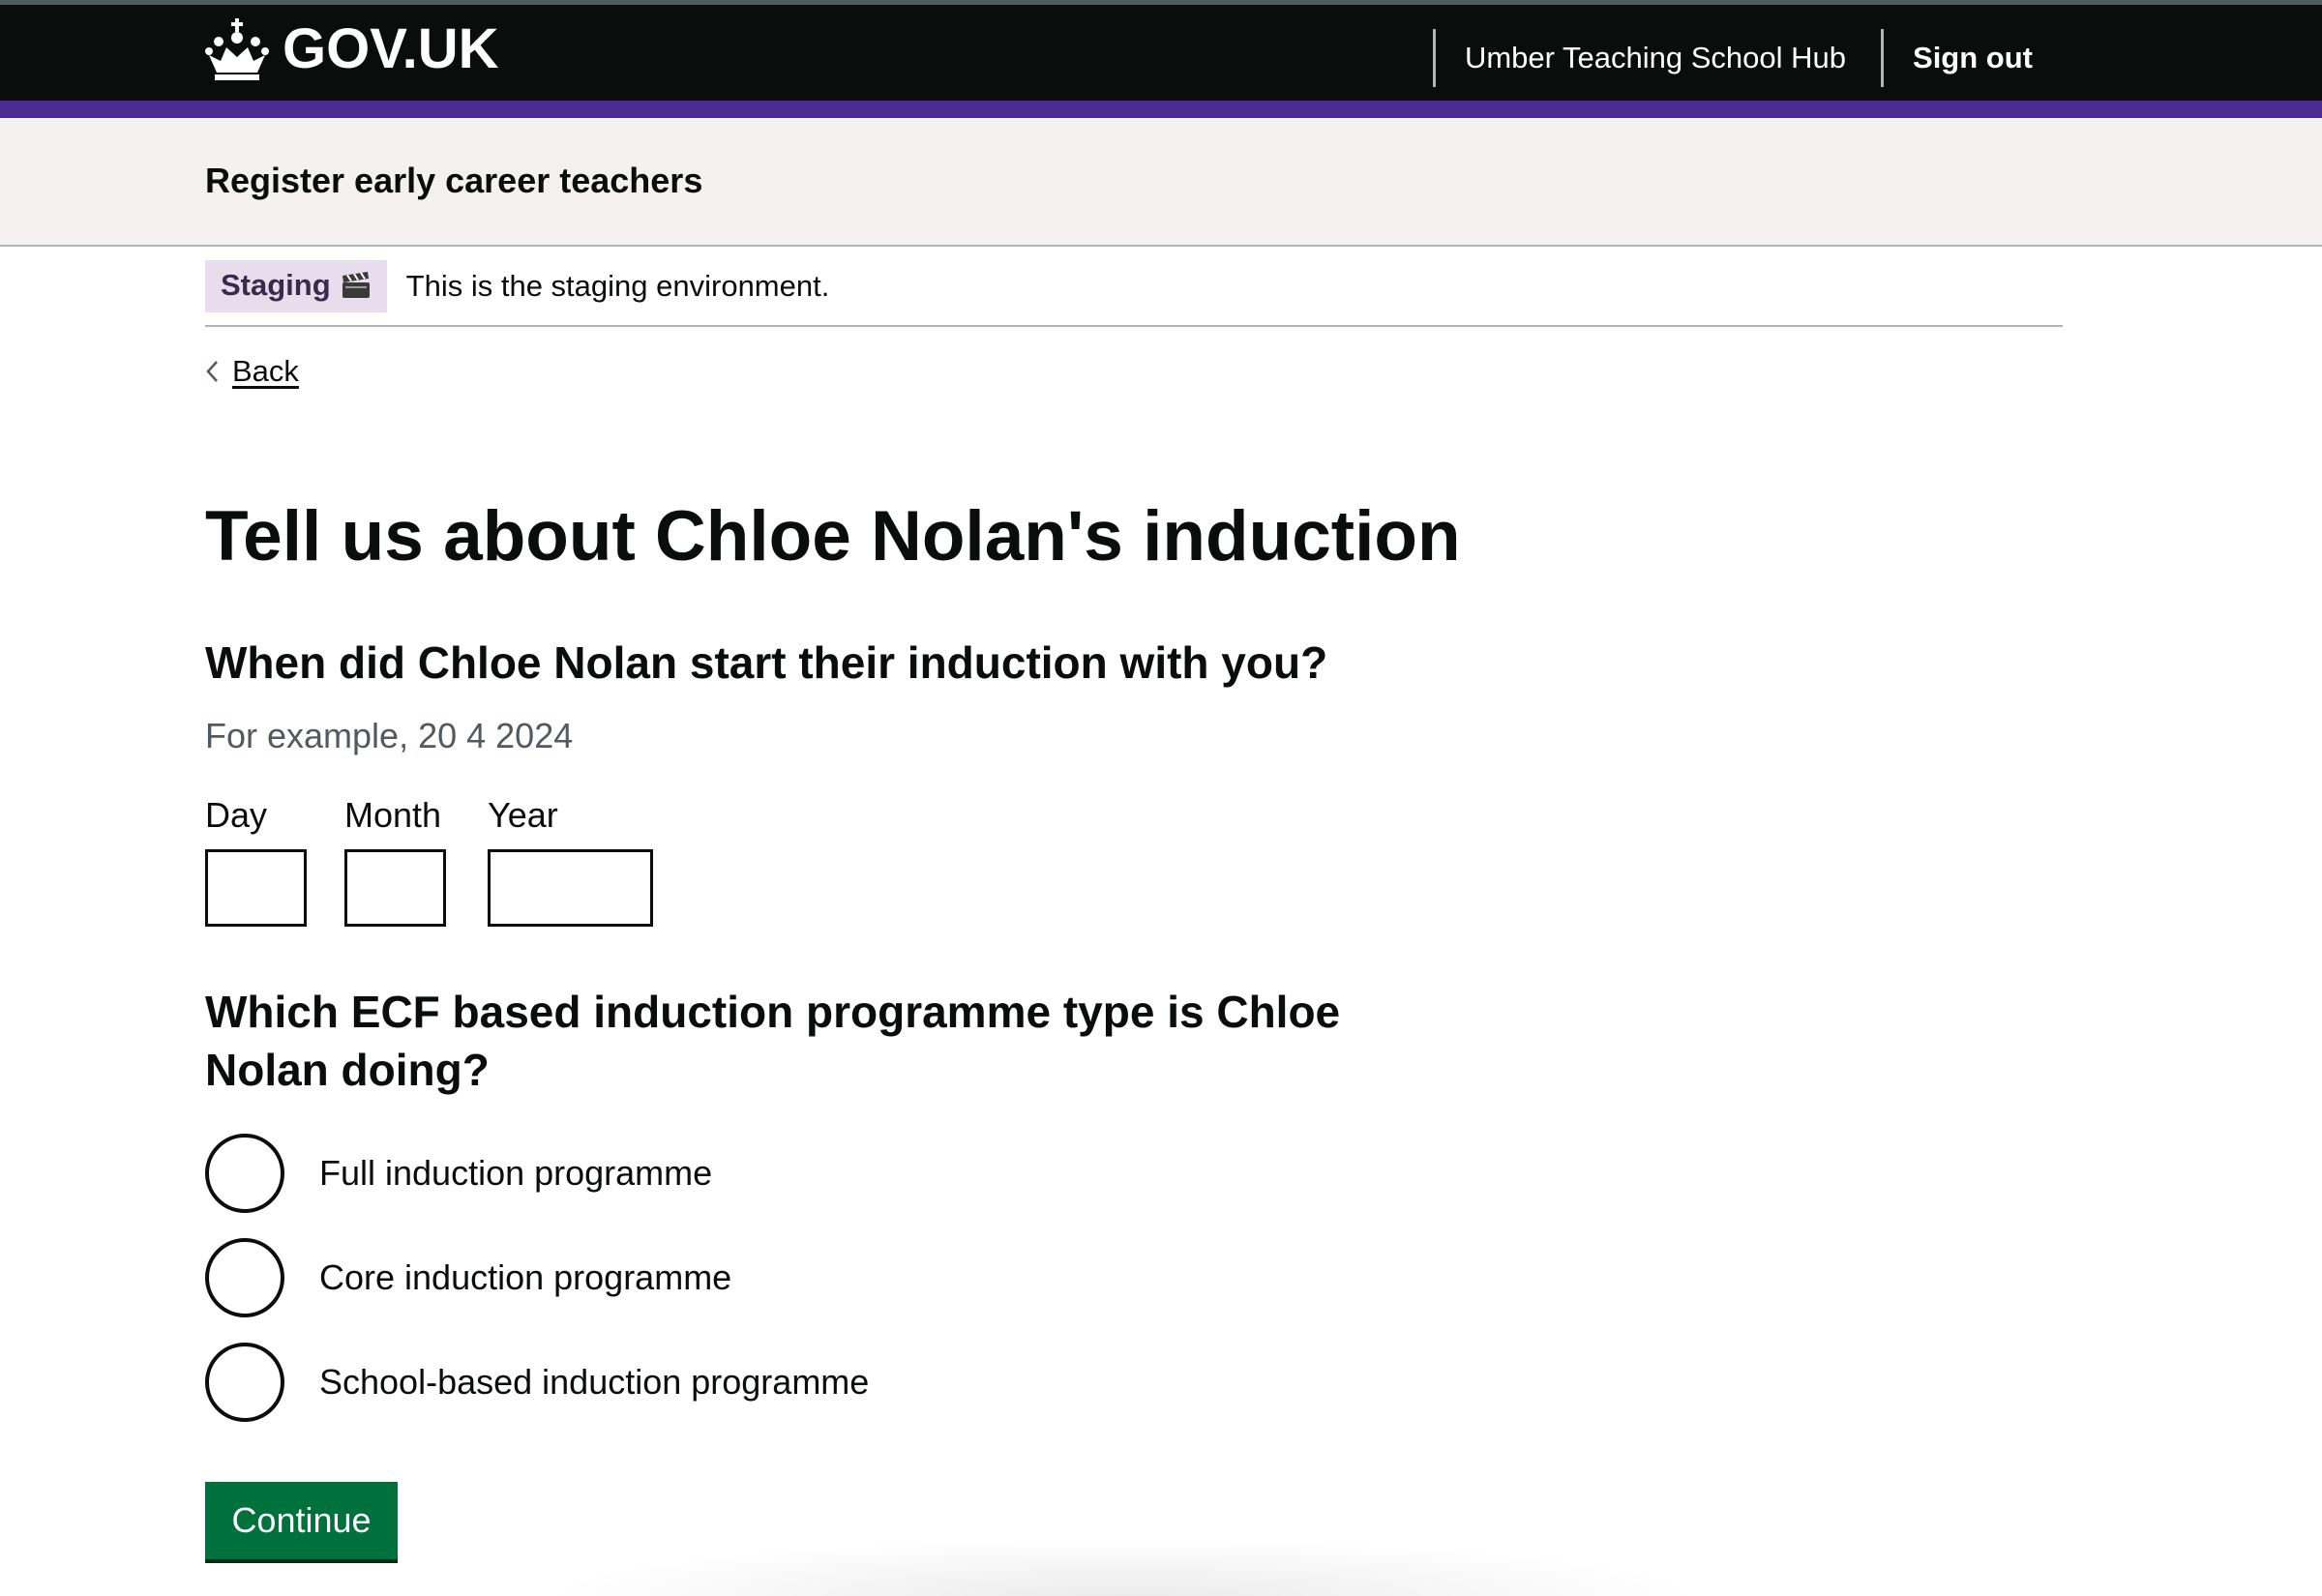 The height and width of the screenshot is (1596, 2322). Describe the element at coordinates (1122, 1567) in the screenshot. I see `scroll-shadow` at that location.